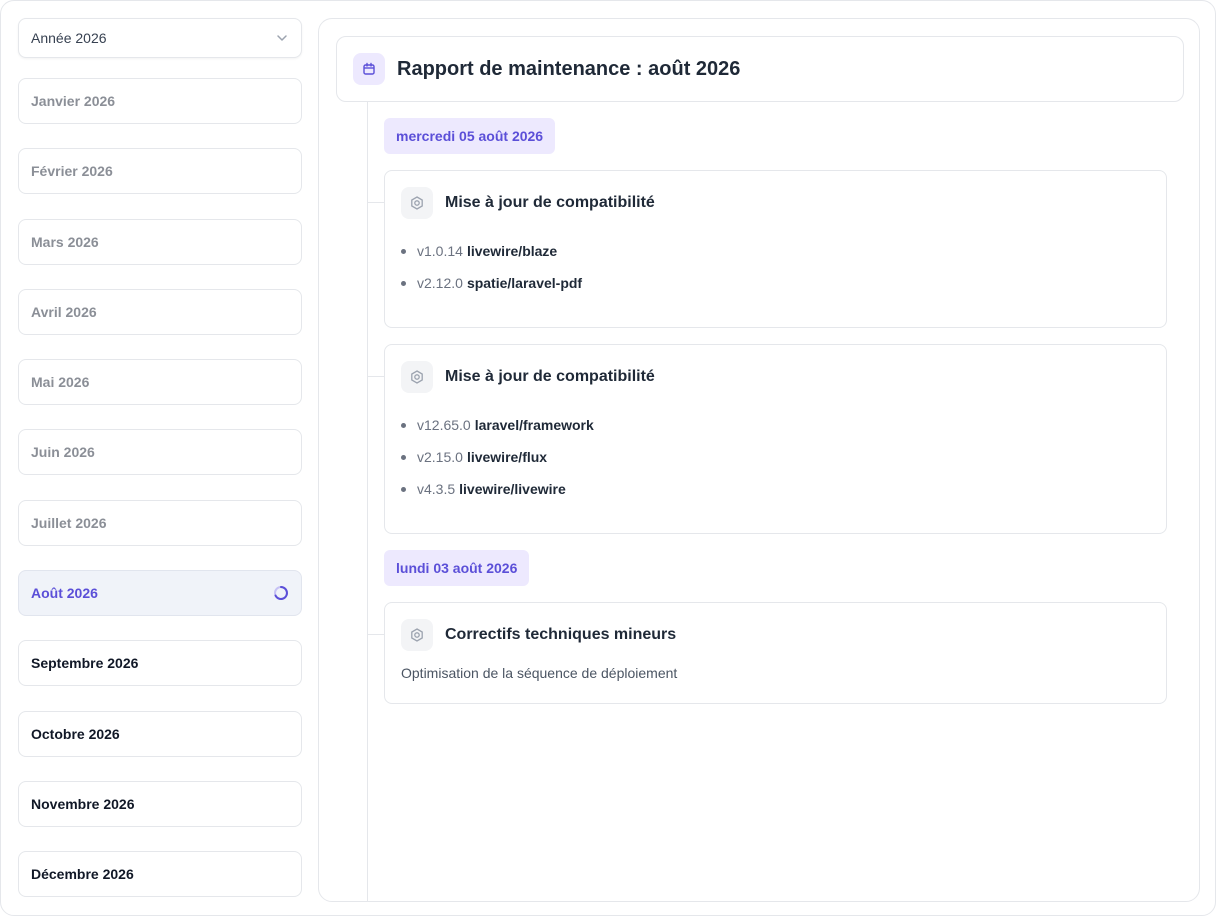  Describe the element at coordinates (367, 502) in the screenshot. I see `timeline-line` at that location.